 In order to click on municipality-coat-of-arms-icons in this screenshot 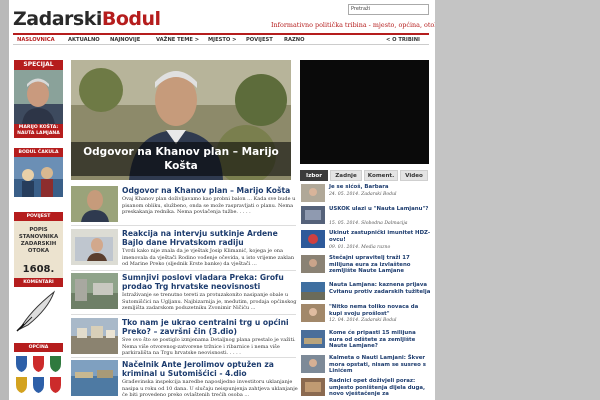, I will do `click(38, 375)`.